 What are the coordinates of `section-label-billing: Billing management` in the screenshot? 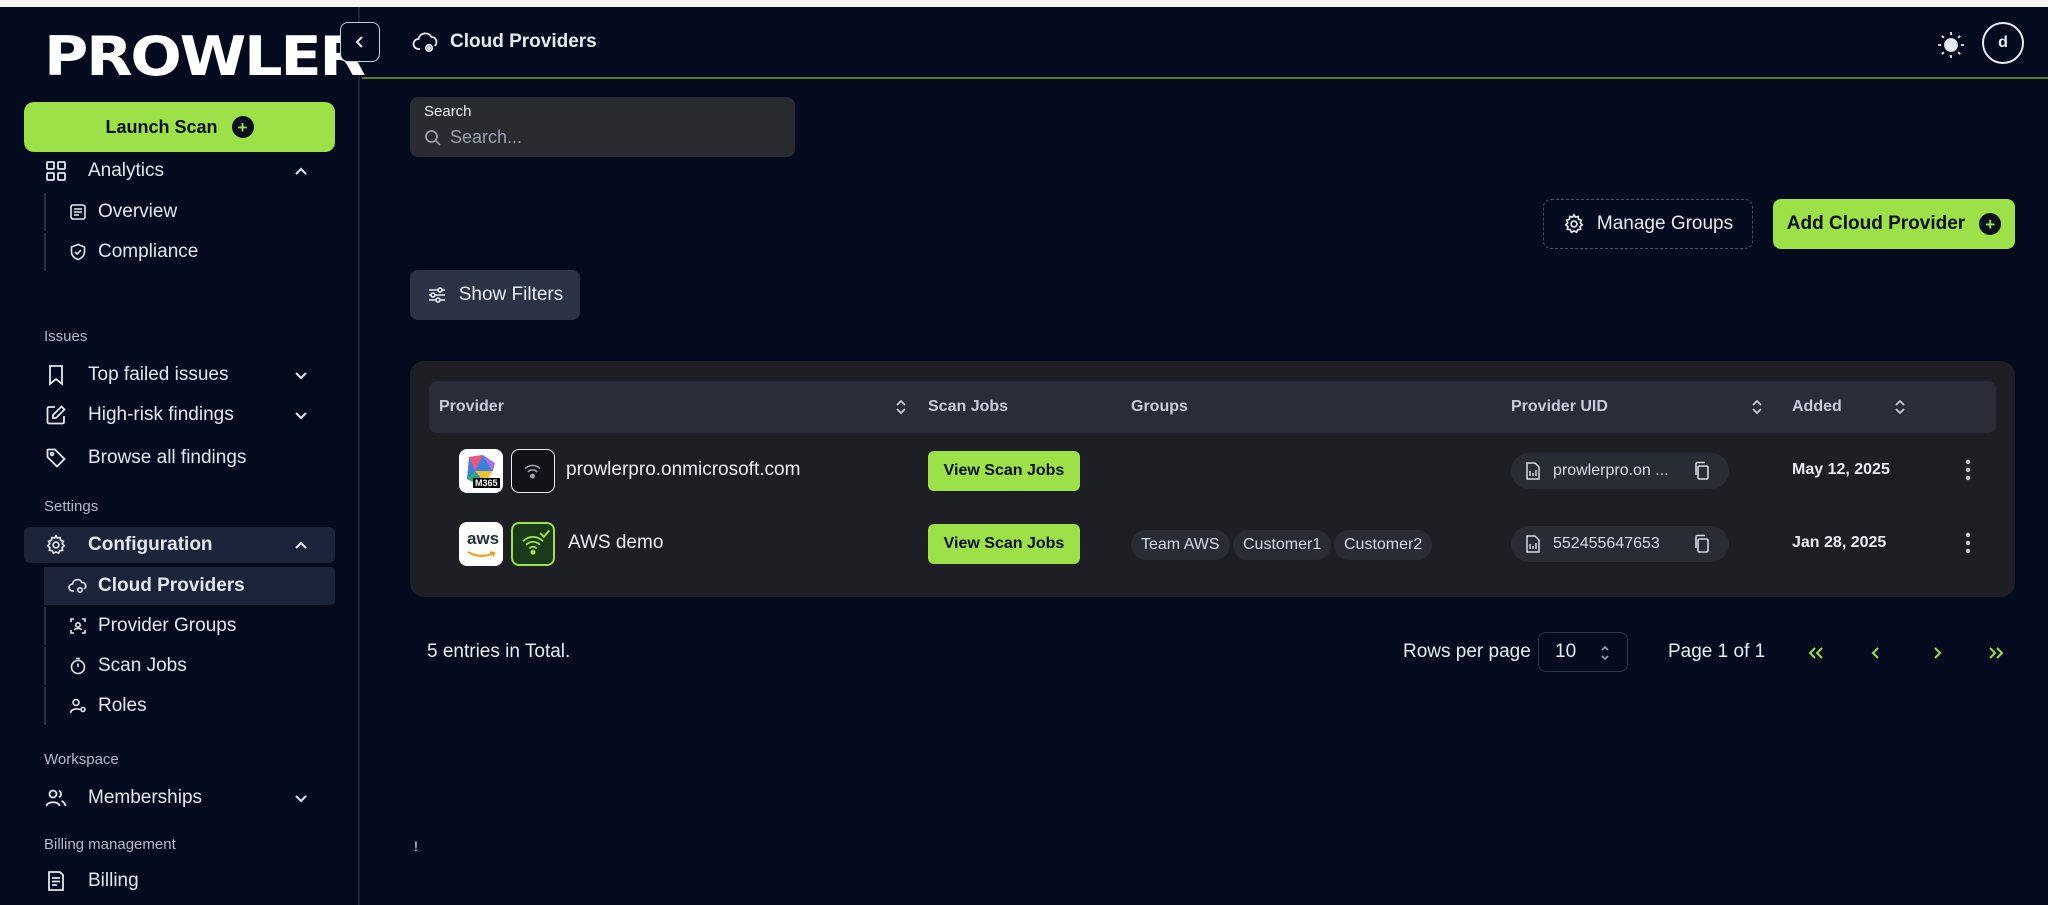 It's located at (110, 844).